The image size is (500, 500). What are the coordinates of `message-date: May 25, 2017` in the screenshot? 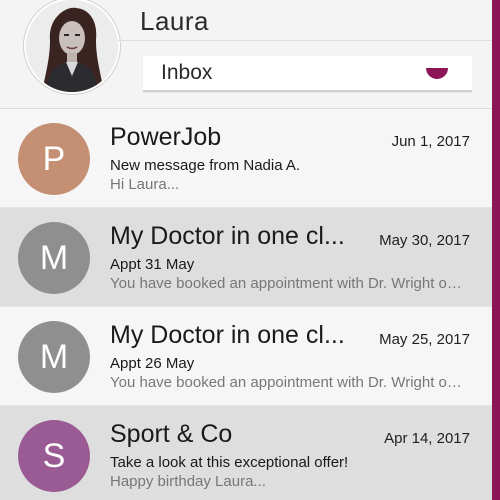 It's located at (424, 339).